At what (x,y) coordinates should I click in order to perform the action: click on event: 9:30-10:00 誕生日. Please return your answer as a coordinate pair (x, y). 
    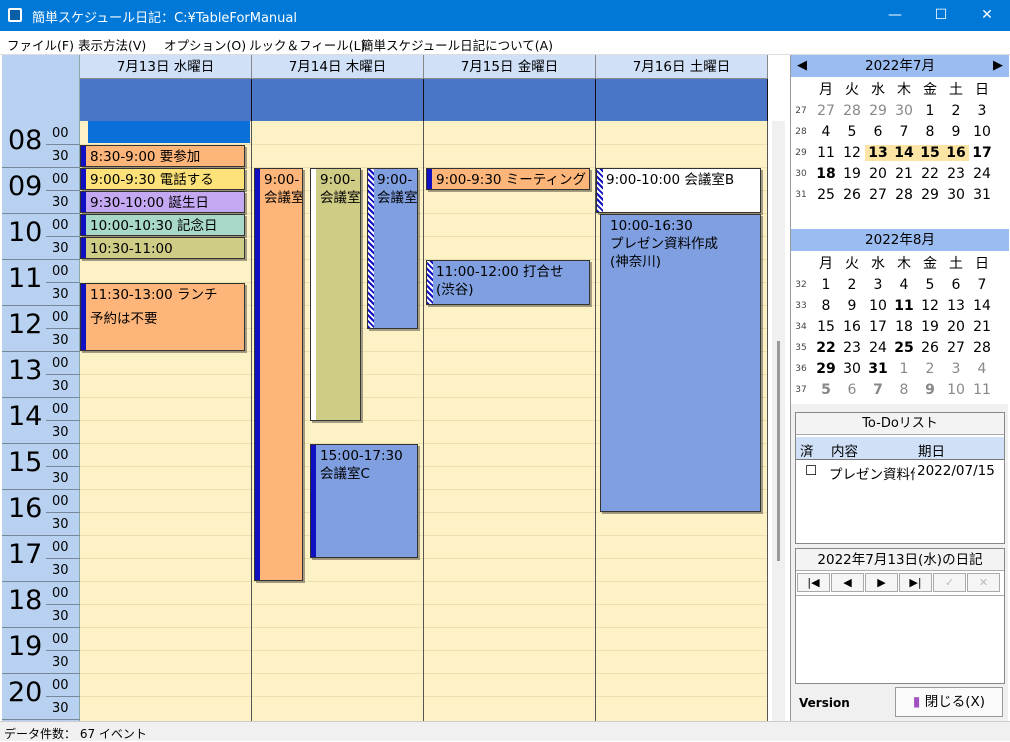
    Looking at the image, I should click on (162, 202).